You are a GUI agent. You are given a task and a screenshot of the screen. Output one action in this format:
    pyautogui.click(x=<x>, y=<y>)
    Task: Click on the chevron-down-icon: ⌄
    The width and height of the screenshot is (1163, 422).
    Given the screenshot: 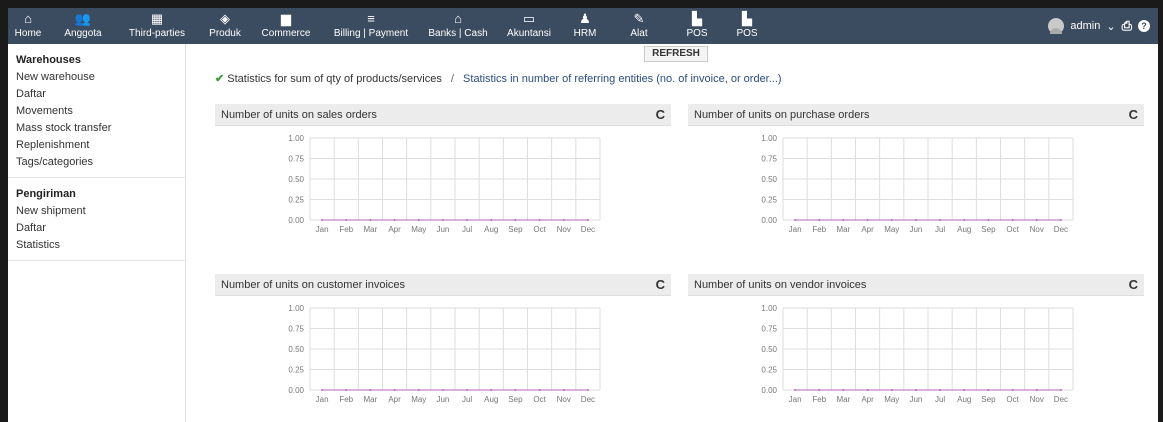 What is the action you would take?
    pyautogui.click(x=1110, y=26)
    